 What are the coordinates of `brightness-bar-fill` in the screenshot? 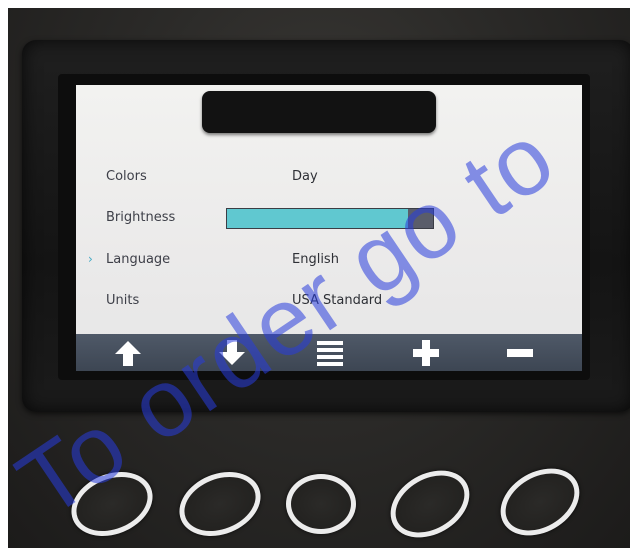 It's located at (318, 218).